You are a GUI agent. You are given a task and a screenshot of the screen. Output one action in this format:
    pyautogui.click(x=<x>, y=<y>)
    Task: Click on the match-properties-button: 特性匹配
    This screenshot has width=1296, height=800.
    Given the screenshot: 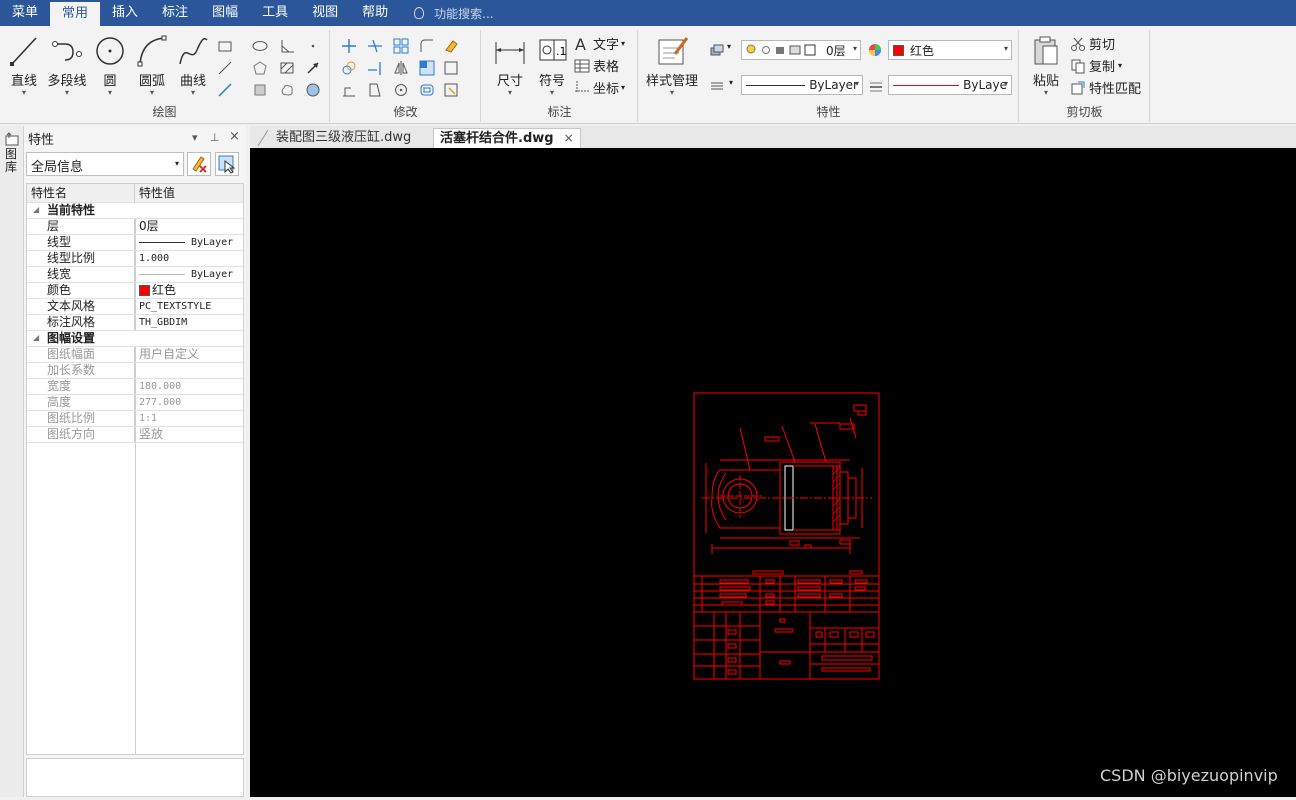 What is the action you would take?
    pyautogui.click(x=1105, y=87)
    